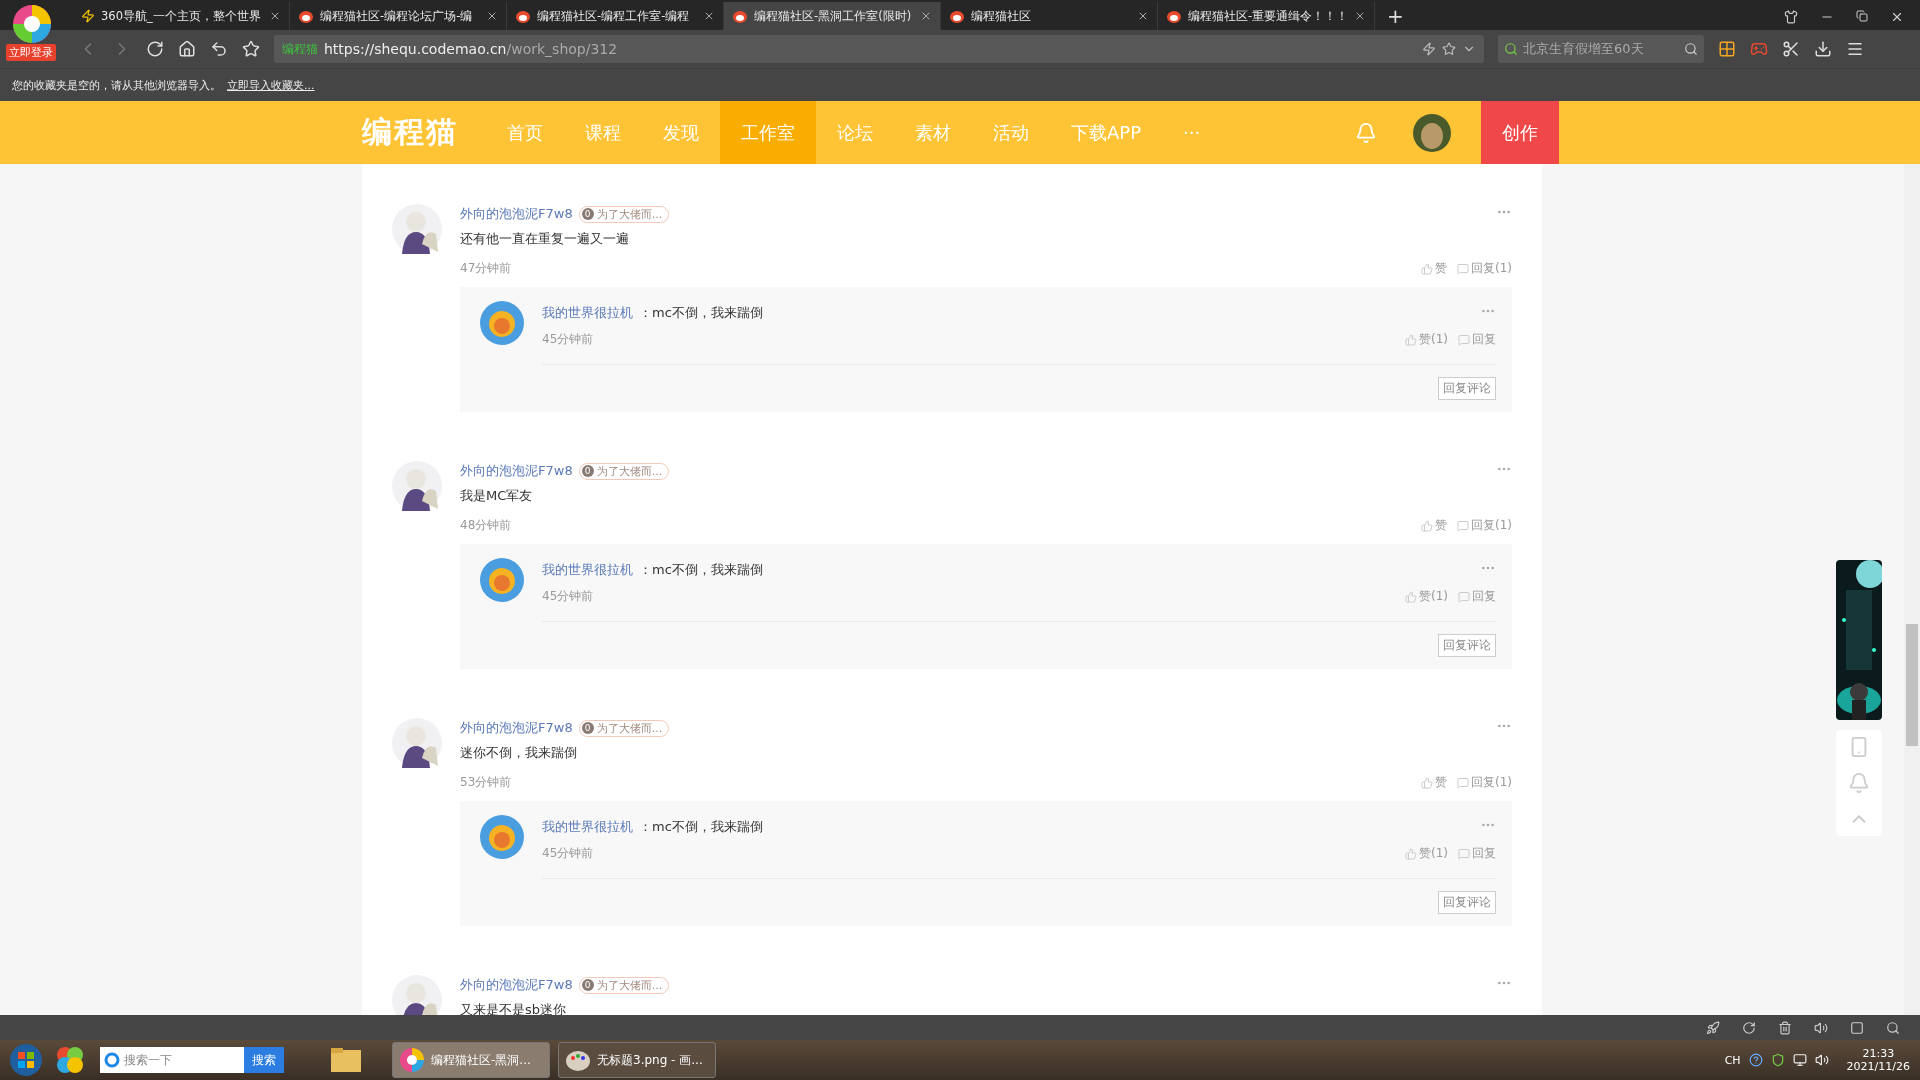 This screenshot has height=1080, width=1920. What do you see at coordinates (486, 525) in the screenshot?
I see `comment-time: 48分钟前` at bounding box center [486, 525].